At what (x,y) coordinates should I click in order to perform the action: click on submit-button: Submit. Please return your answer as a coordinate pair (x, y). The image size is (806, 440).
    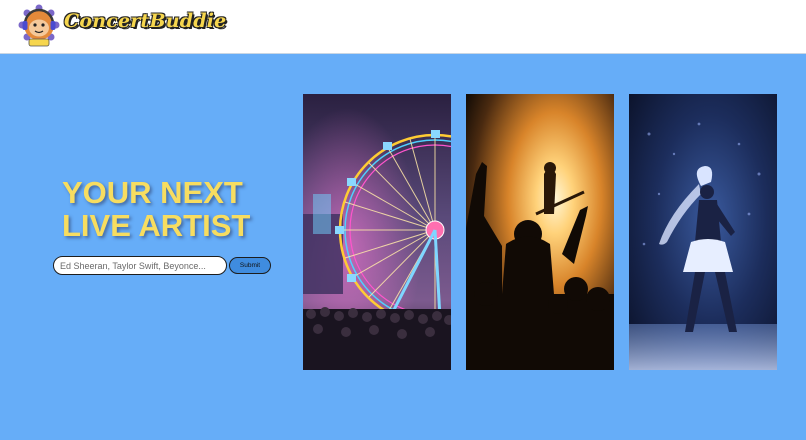
    Looking at the image, I should click on (250, 265).